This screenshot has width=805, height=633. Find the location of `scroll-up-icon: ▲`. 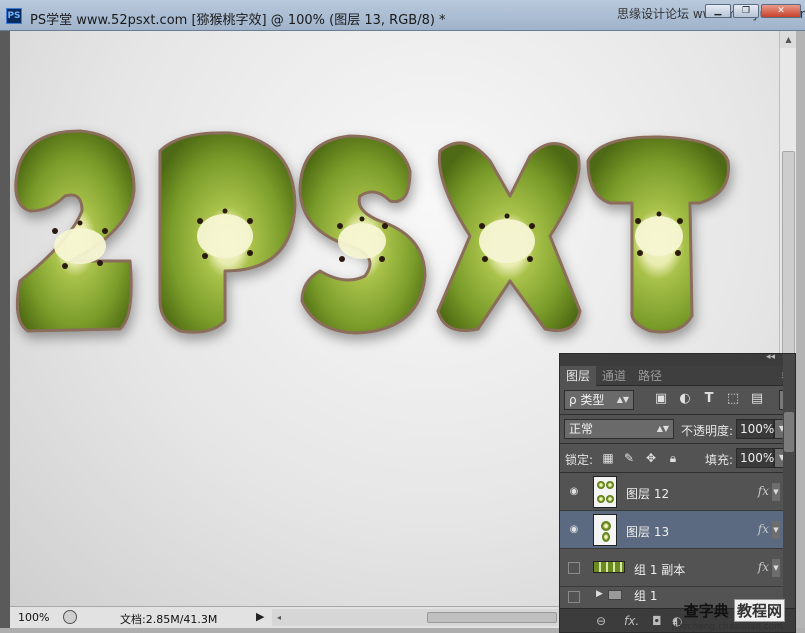

scroll-up-icon: ▲ is located at coordinates (788, 39).